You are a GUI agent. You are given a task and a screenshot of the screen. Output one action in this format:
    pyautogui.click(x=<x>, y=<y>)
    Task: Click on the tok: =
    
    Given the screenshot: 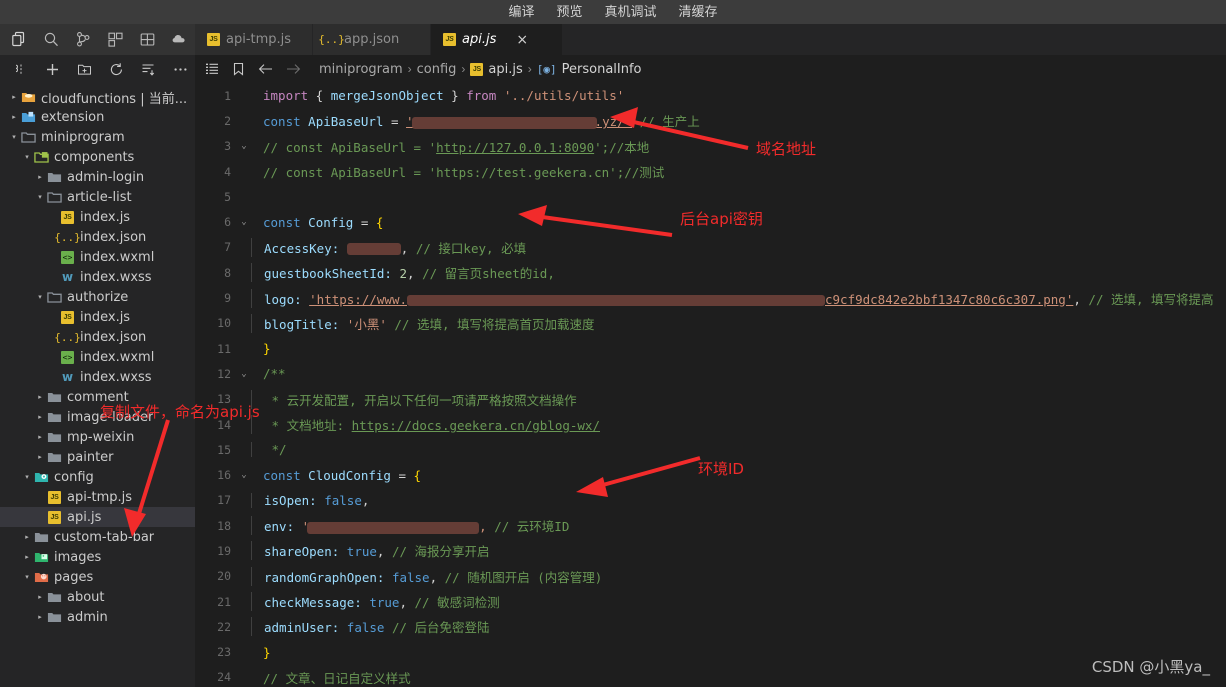 What is the action you would take?
    pyautogui.click(x=406, y=475)
    